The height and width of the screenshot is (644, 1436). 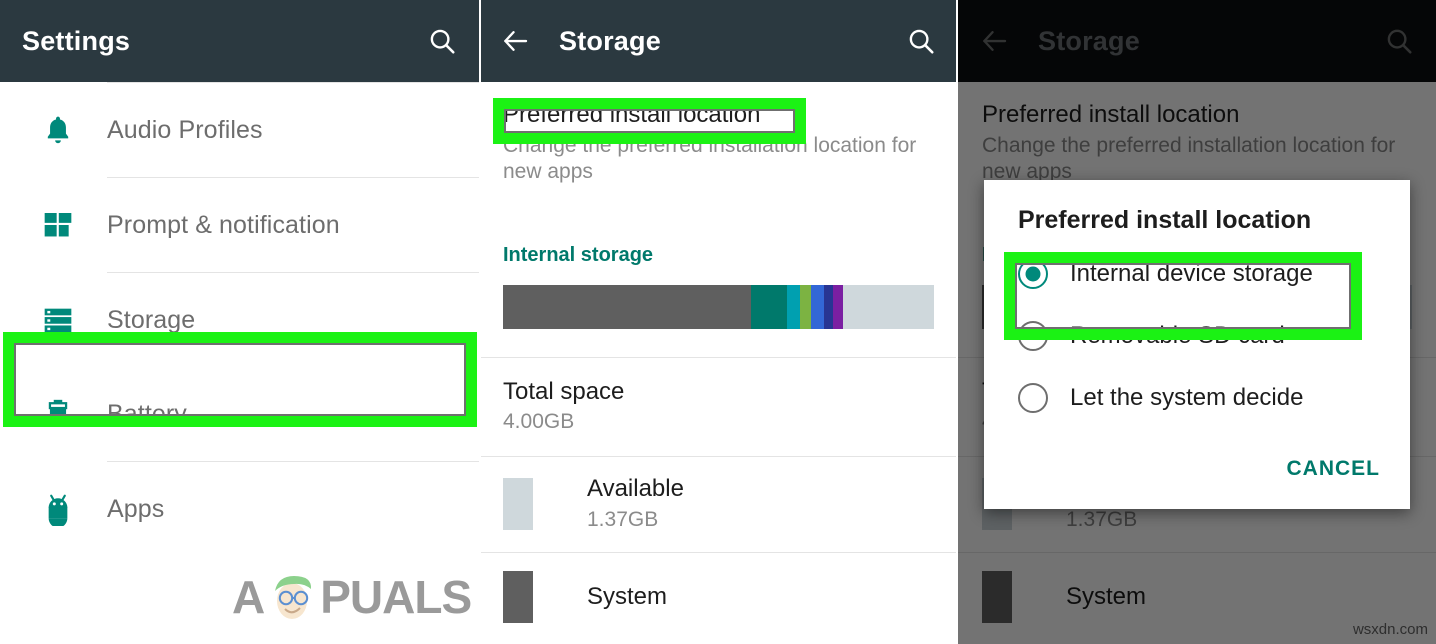 I want to click on dialog-title: Preferred install location, so click(x=1165, y=220).